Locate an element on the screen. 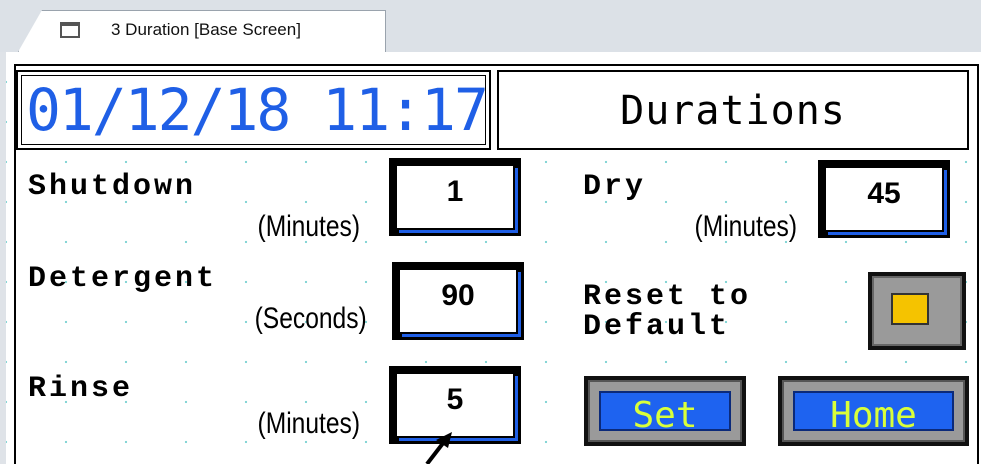 This screenshot has height=464, width=981. datetime-text: 01/12/18 11:17 is located at coordinates (257, 110).